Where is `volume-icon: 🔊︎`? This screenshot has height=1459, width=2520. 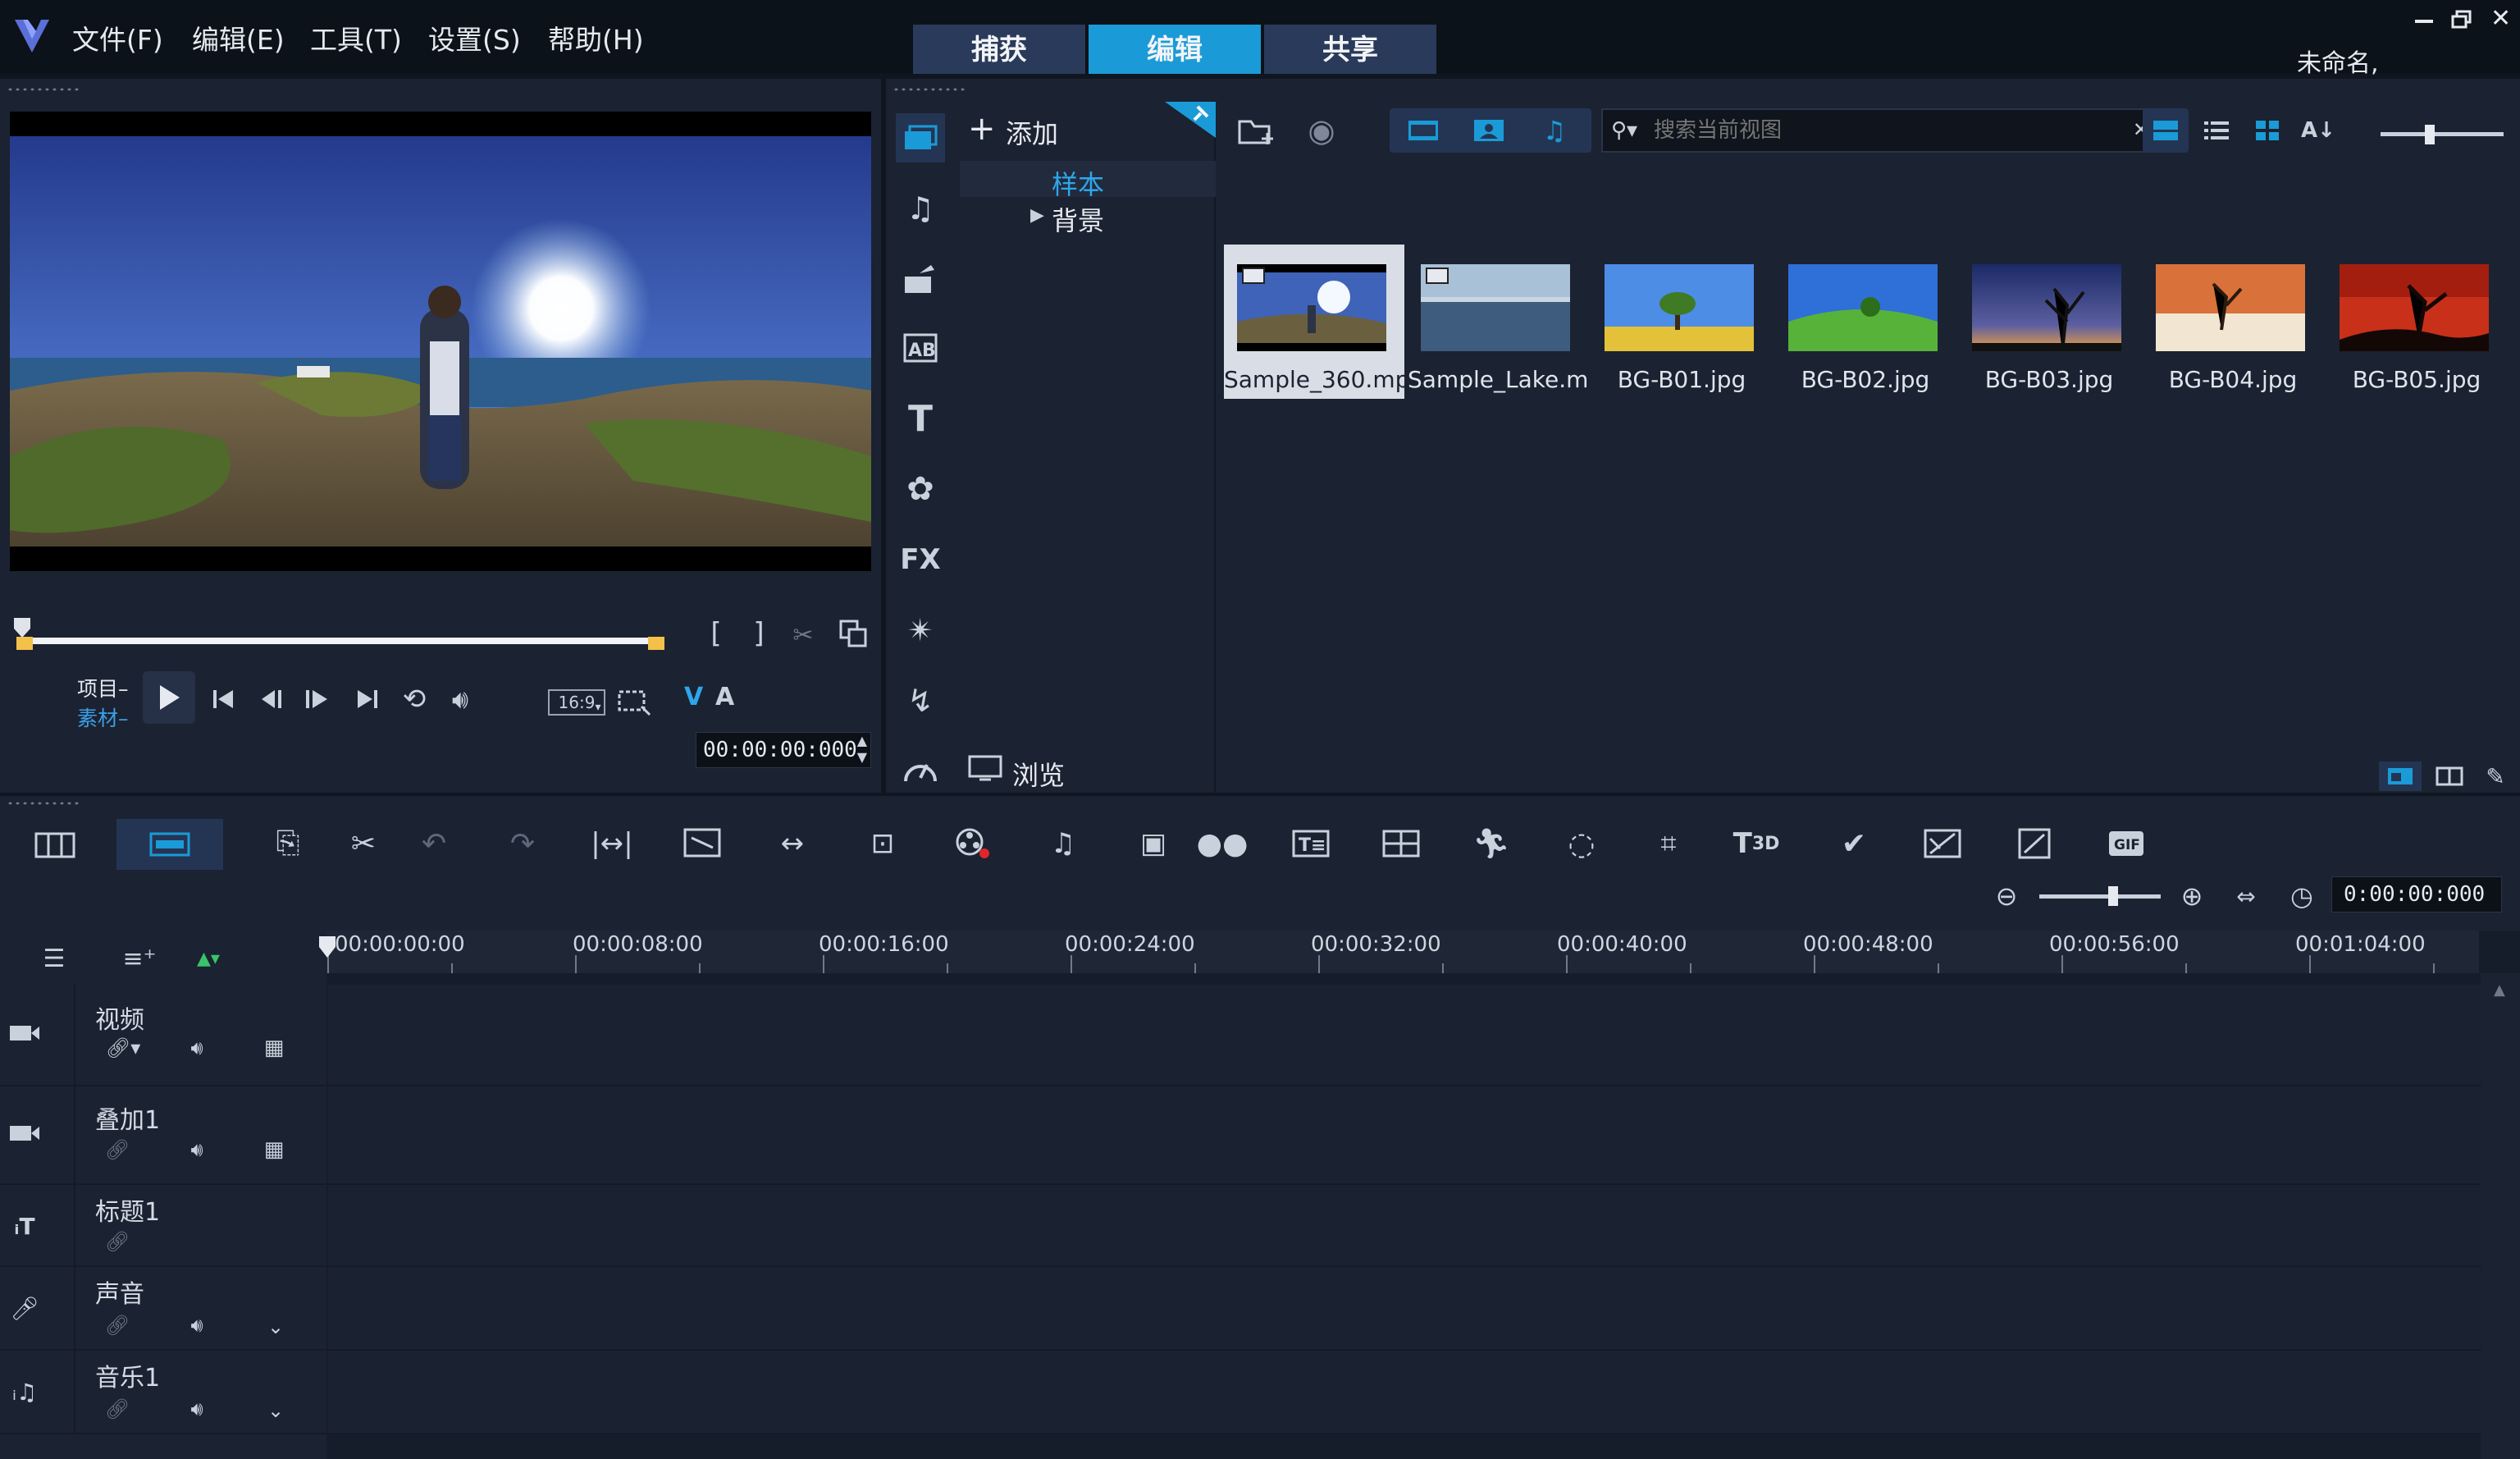 volume-icon: 🔊︎ is located at coordinates (460, 699).